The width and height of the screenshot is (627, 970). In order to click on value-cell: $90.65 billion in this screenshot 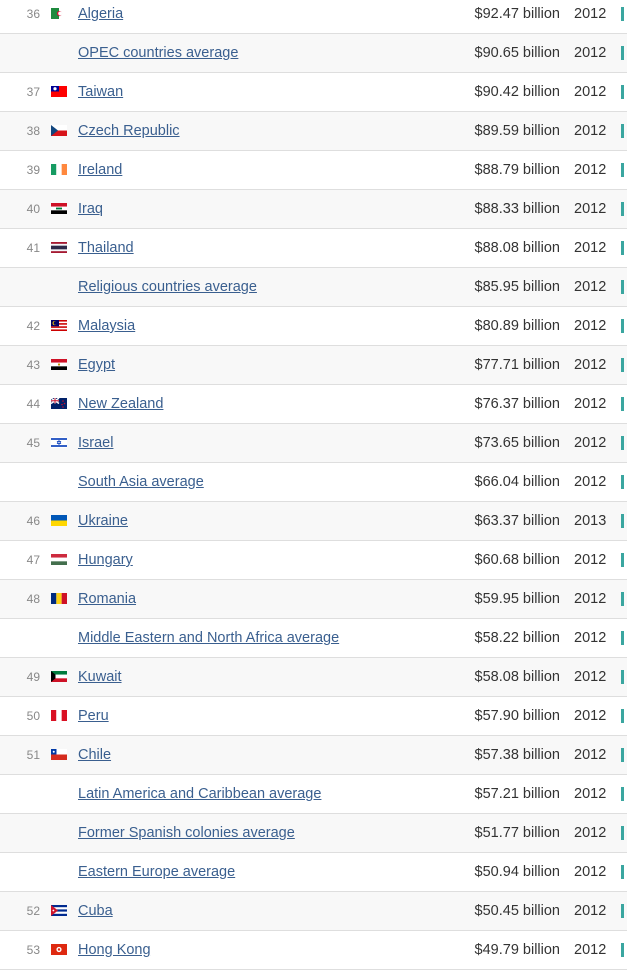, I will do `click(517, 53)`.